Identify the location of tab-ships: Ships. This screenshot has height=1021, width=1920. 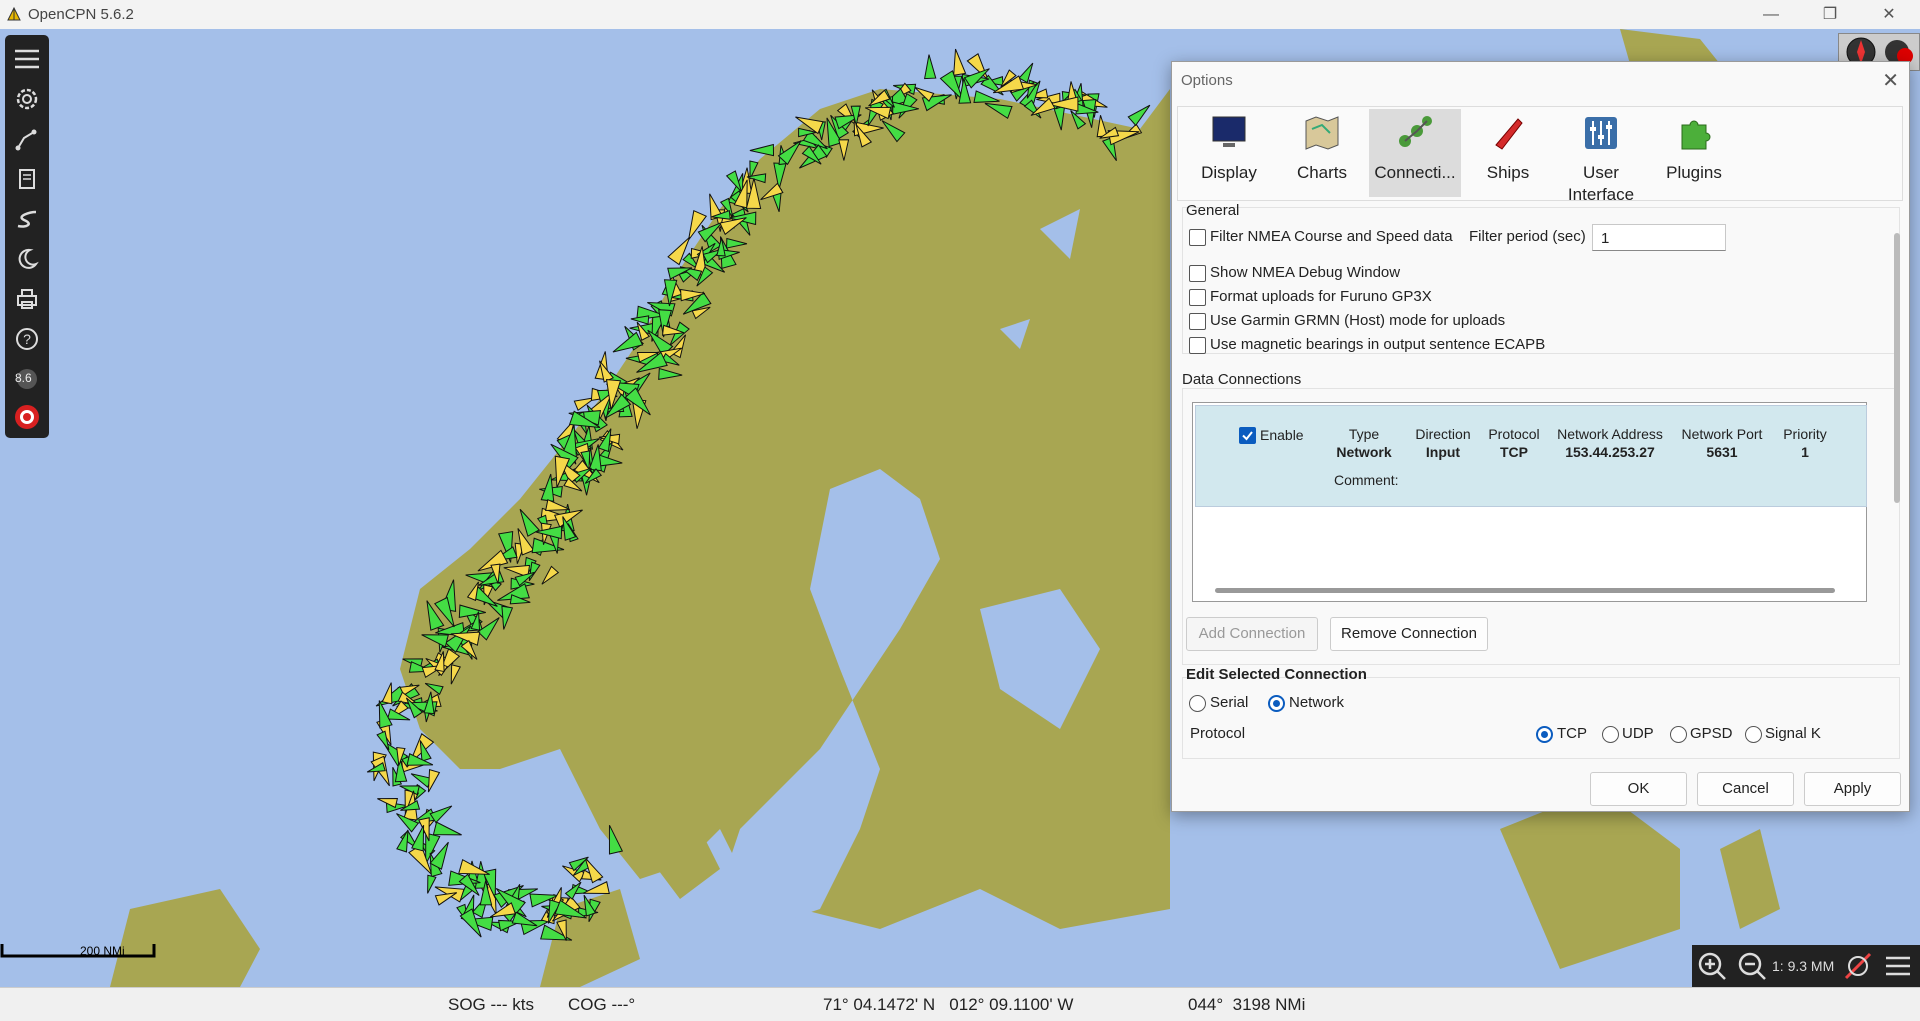
(1508, 153).